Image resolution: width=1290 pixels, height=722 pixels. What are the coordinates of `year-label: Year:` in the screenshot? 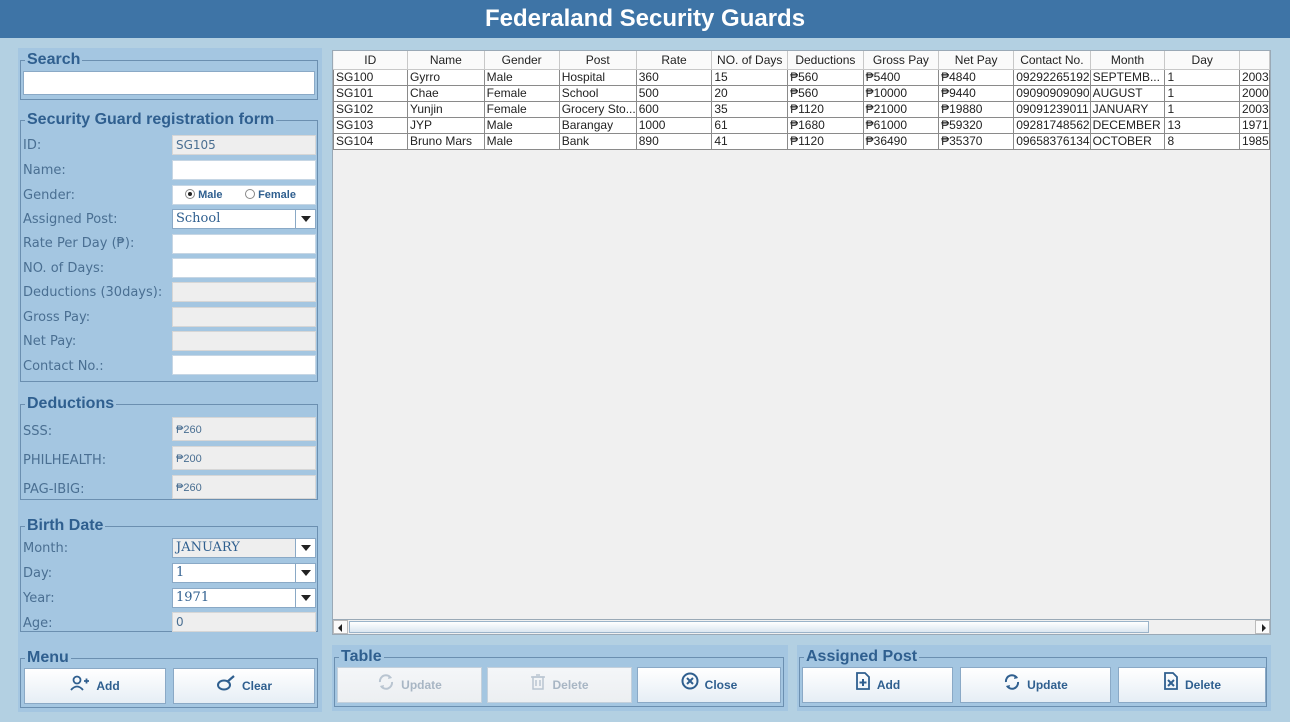 It's located at (39, 598).